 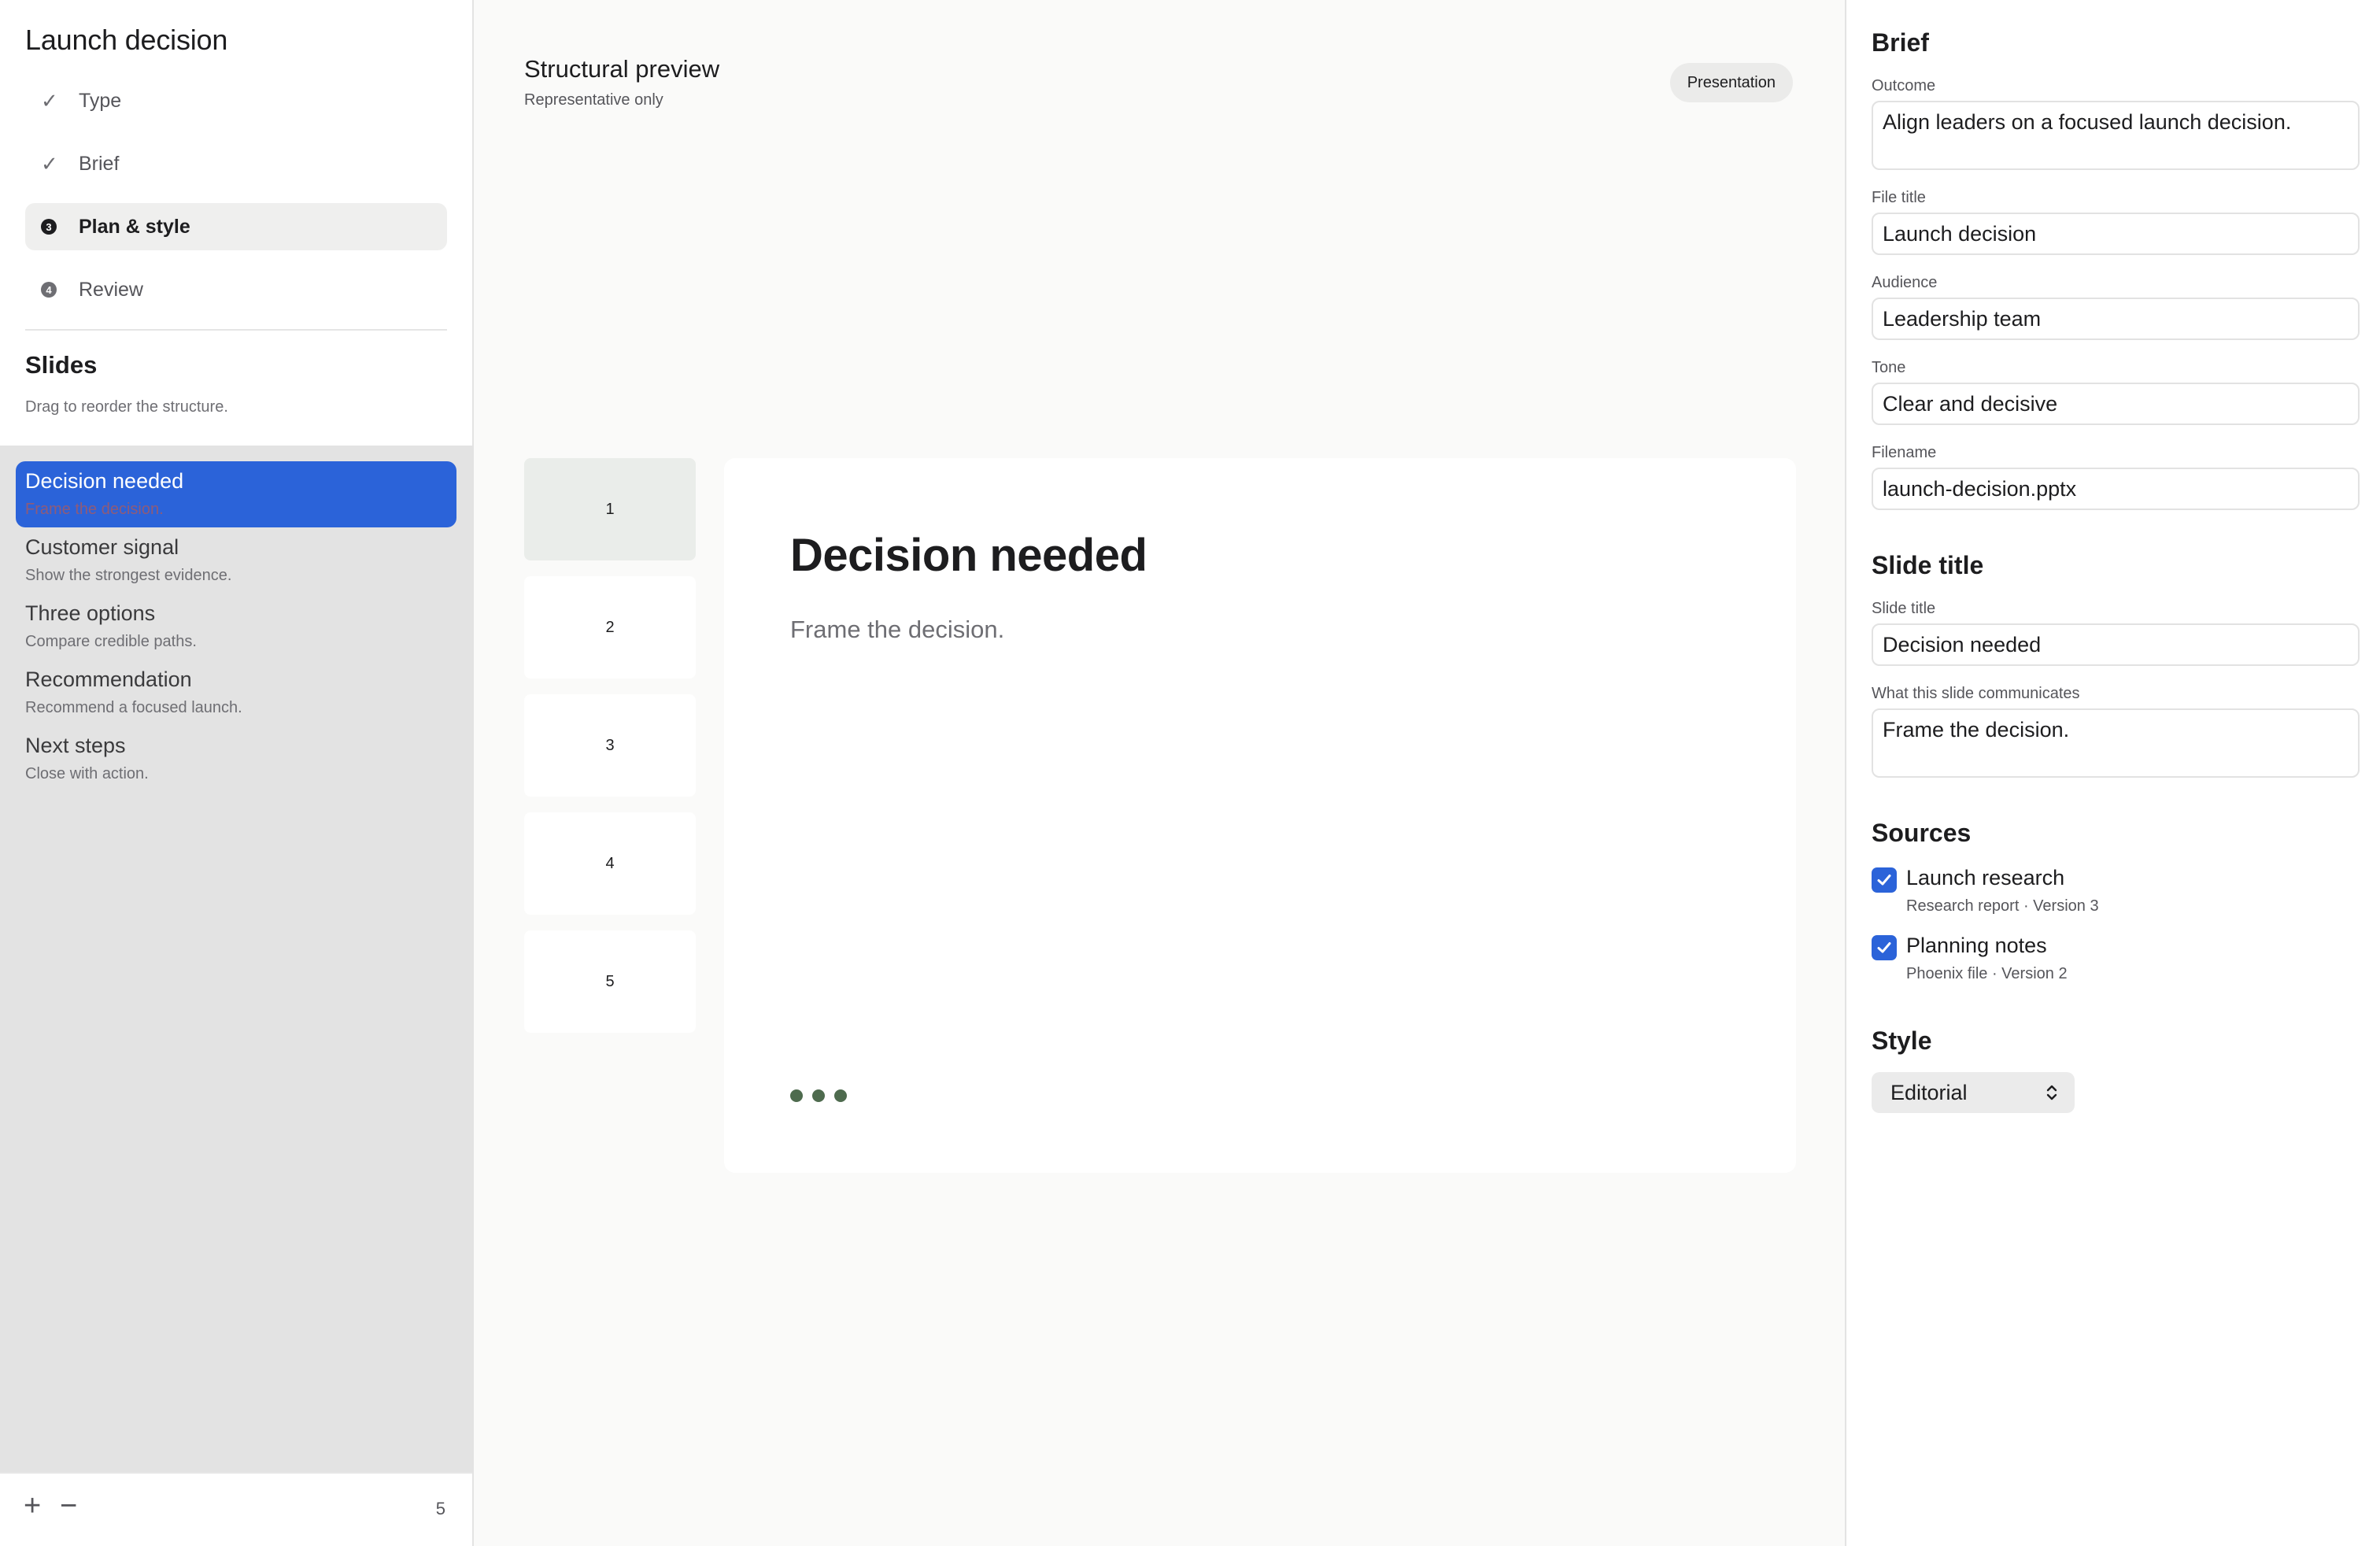 What do you see at coordinates (1987, 974) in the screenshot?
I see `source-meta: Phoenix file · Version 2` at bounding box center [1987, 974].